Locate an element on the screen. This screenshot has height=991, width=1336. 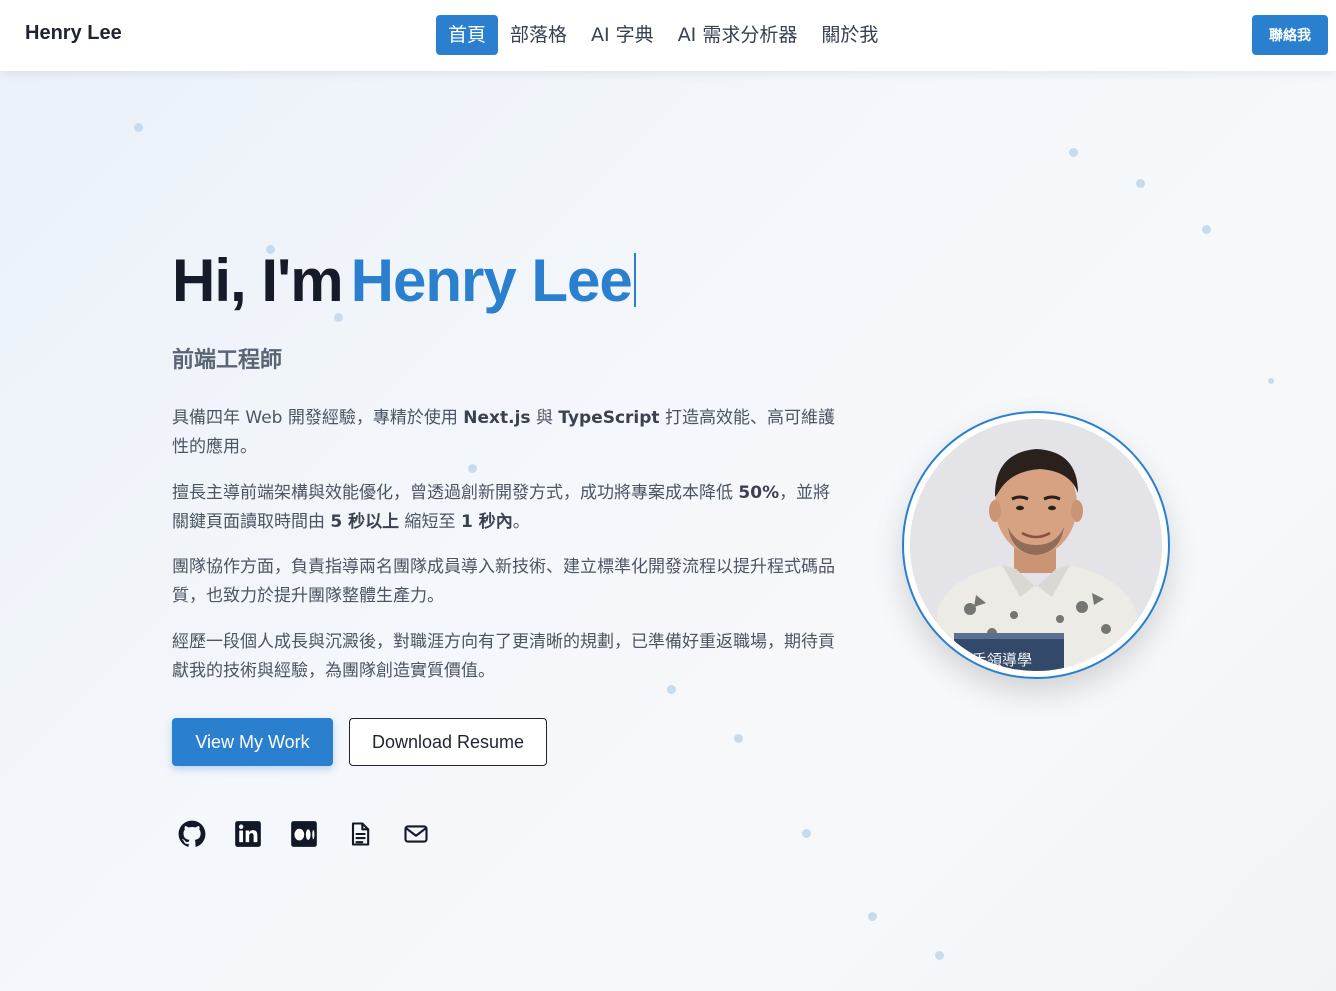
profile-photo: 手領導學 is located at coordinates (1036, 545).